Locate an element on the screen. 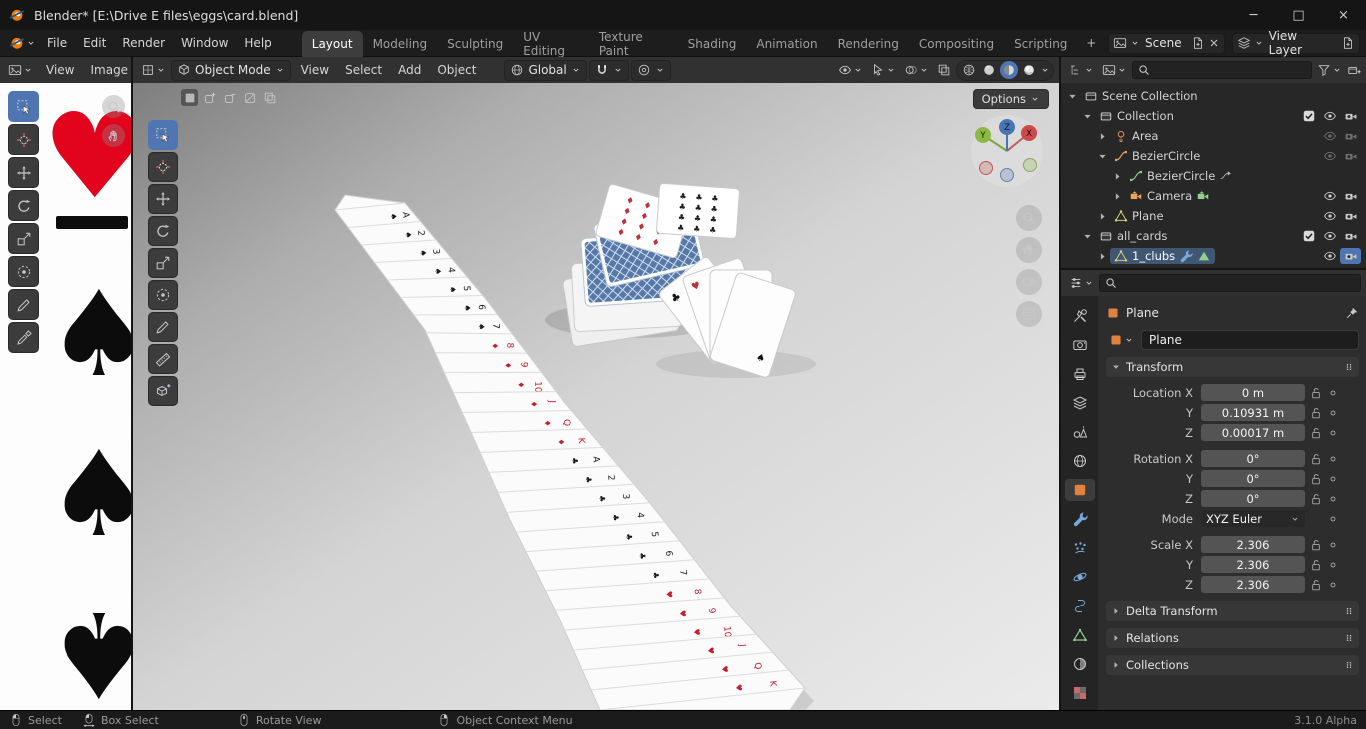 The width and height of the screenshot is (1366, 729). menu-help: Help is located at coordinates (257, 43).